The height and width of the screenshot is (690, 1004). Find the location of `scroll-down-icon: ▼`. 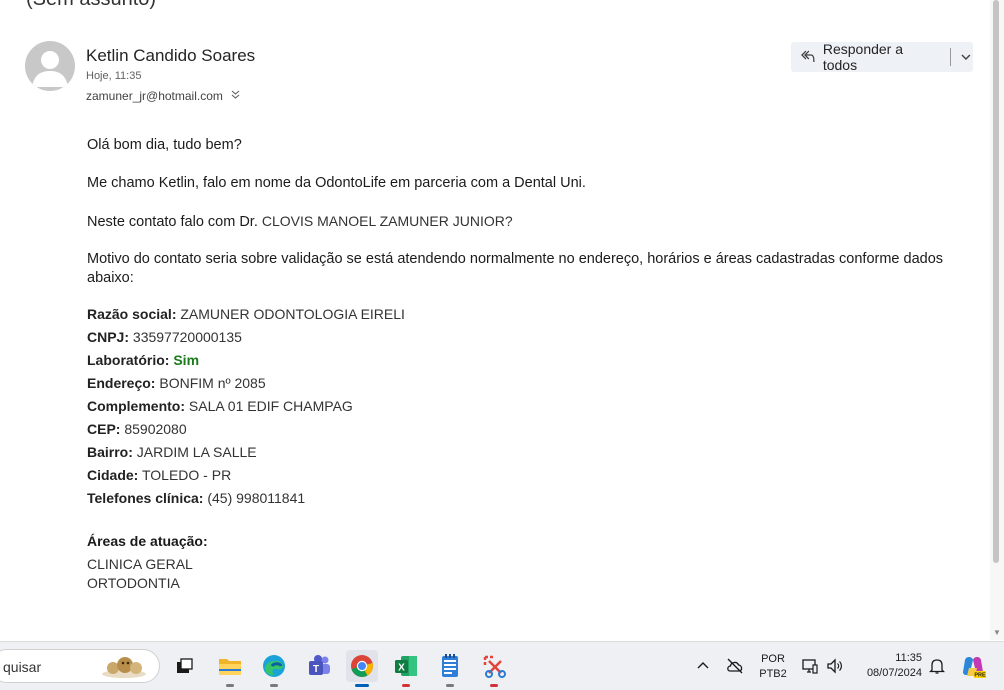

scroll-down-icon: ▼ is located at coordinates (997, 632).